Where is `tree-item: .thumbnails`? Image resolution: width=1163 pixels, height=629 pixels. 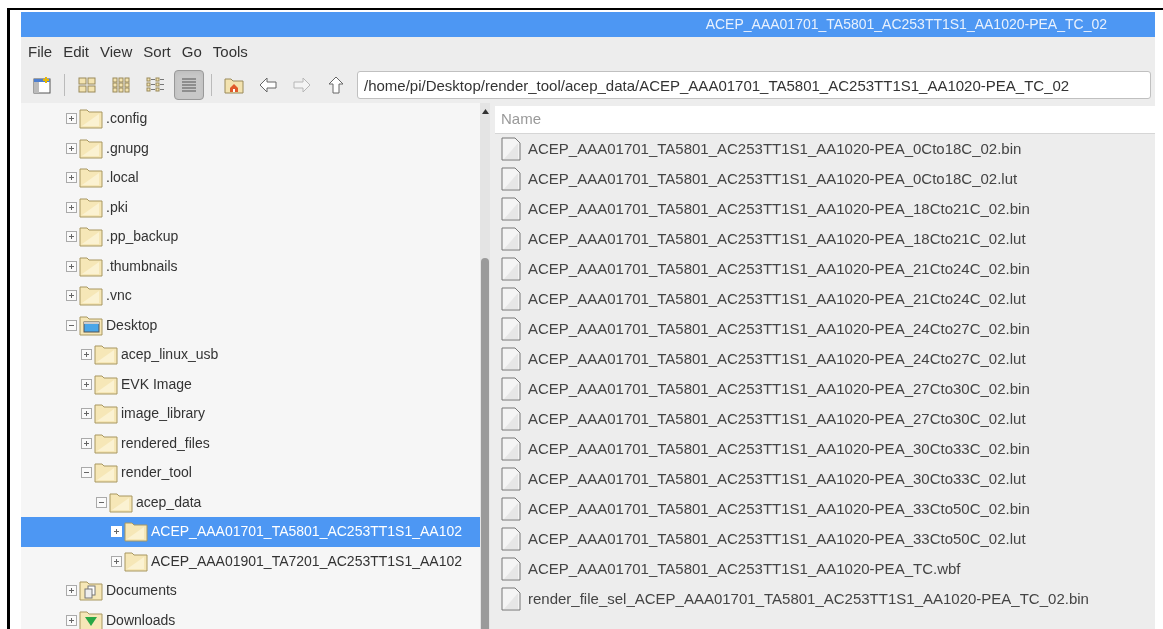 tree-item: .thumbnails is located at coordinates (250, 266).